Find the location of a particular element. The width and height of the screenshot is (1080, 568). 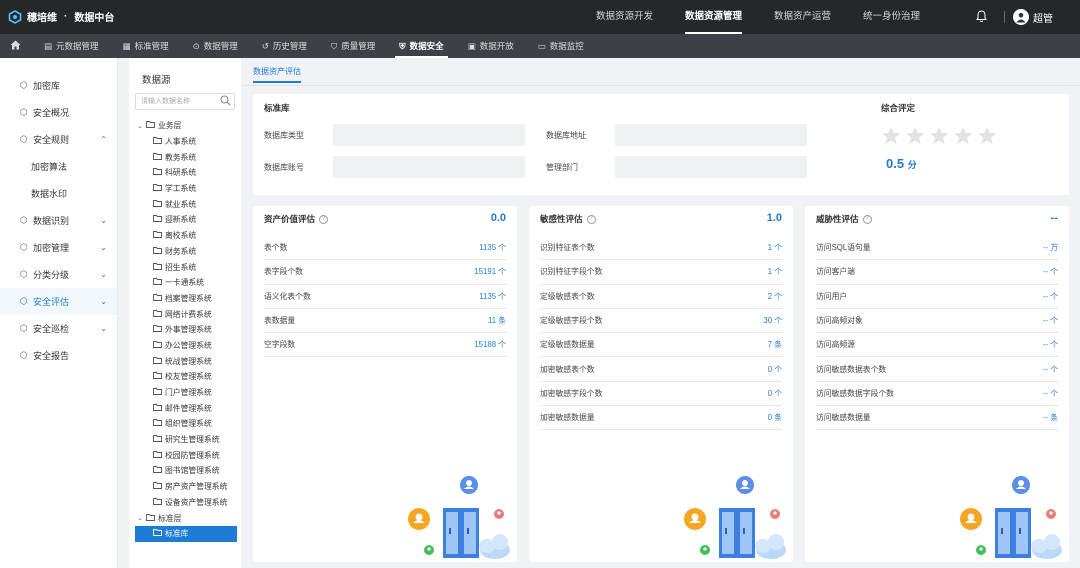

brand-logo: 穗培维 · 数据中台 is located at coordinates (61, 16).